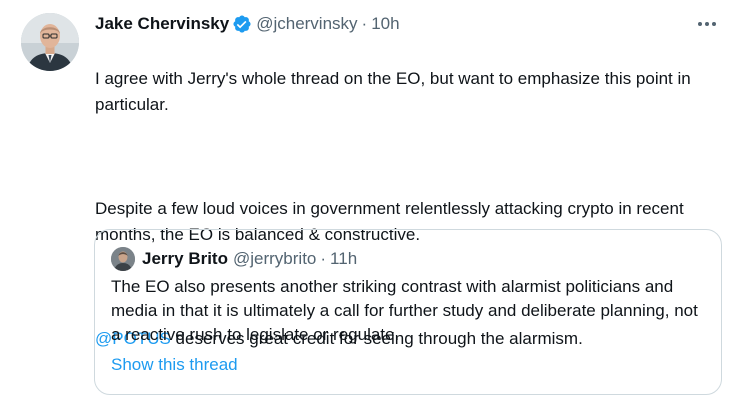 Image resolution: width=737 pixels, height=407 pixels. Describe the element at coordinates (344, 258) in the screenshot. I see `quoted-timestamp: 11h` at that location.